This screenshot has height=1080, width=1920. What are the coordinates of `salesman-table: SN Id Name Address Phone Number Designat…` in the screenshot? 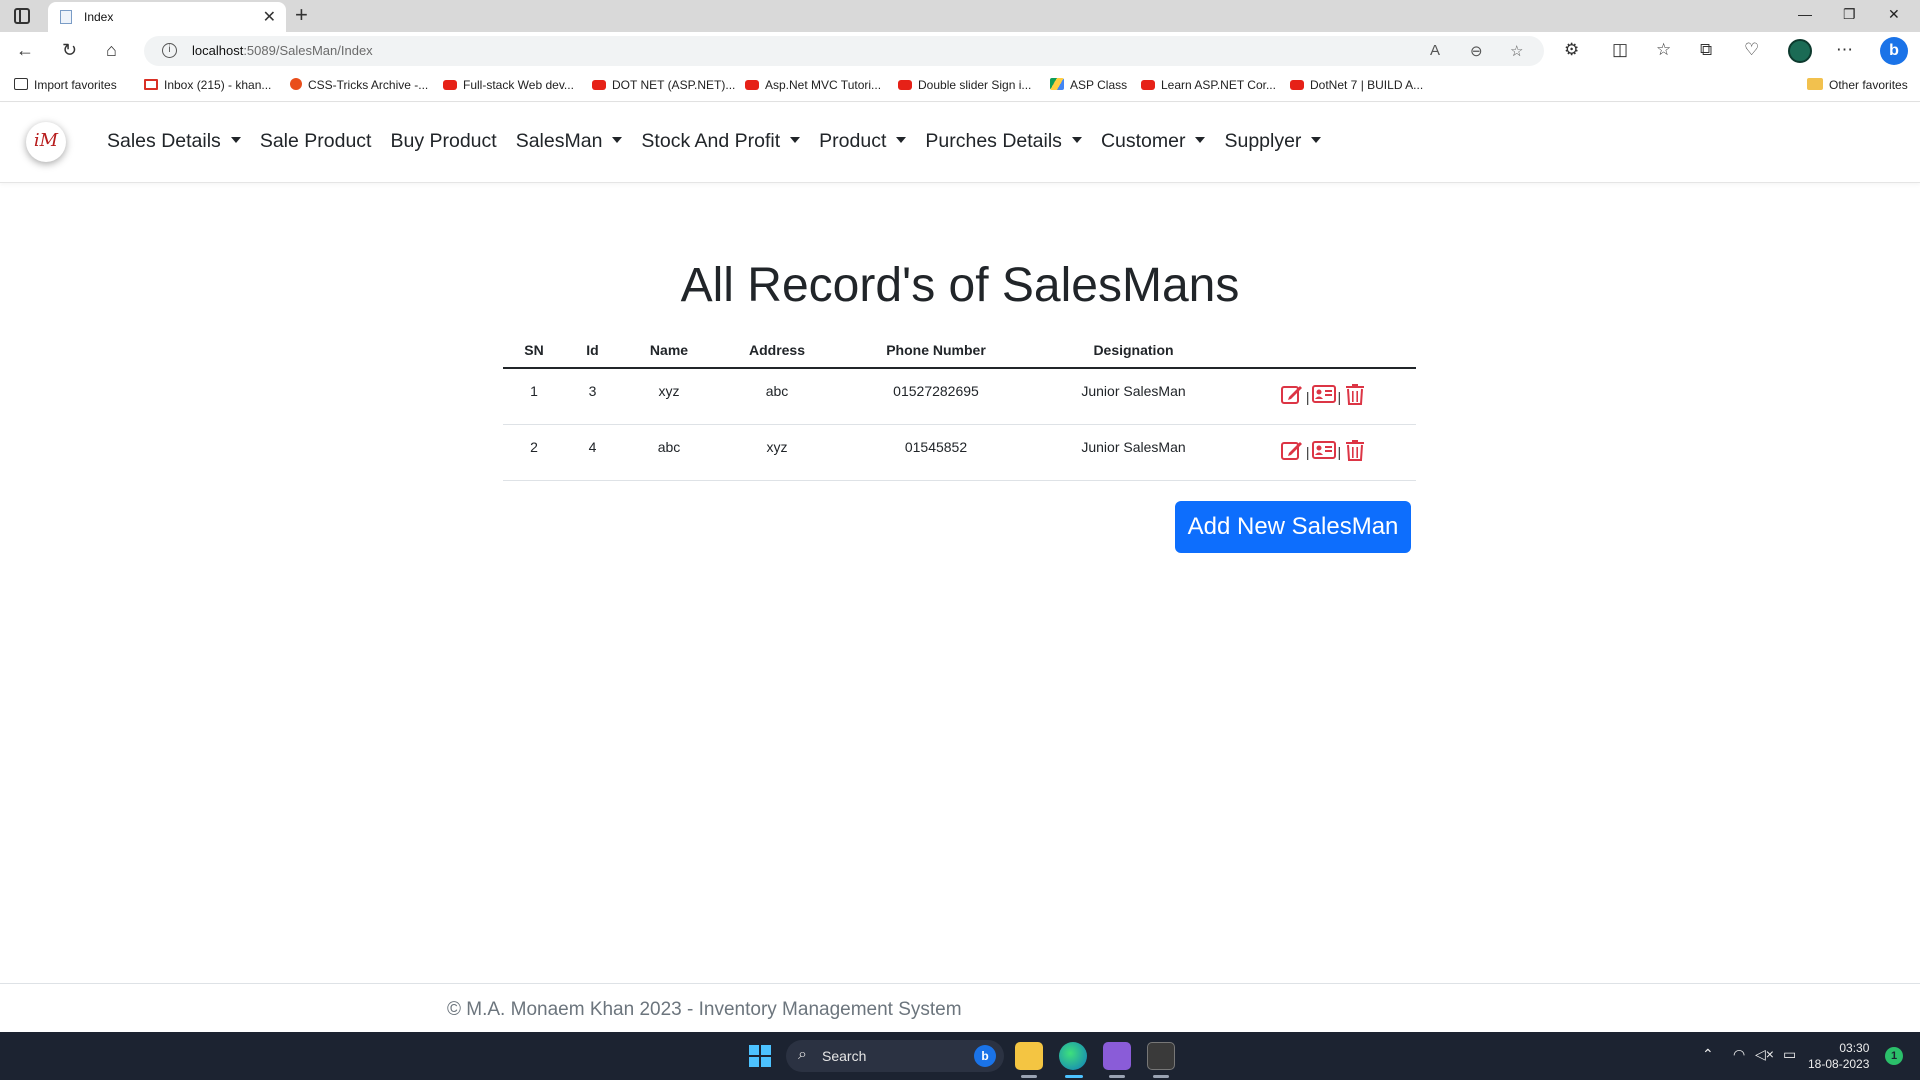 It's located at (959, 406).